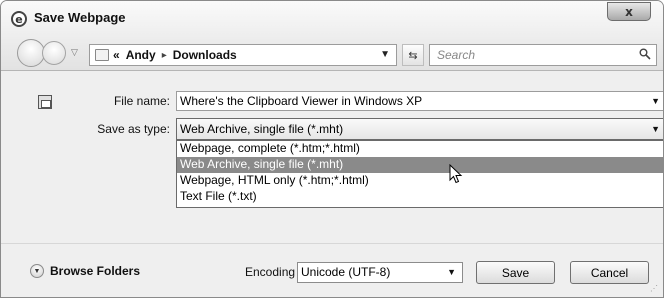 The height and width of the screenshot is (298, 664). What do you see at coordinates (31, 53) in the screenshot?
I see `back-button` at bounding box center [31, 53].